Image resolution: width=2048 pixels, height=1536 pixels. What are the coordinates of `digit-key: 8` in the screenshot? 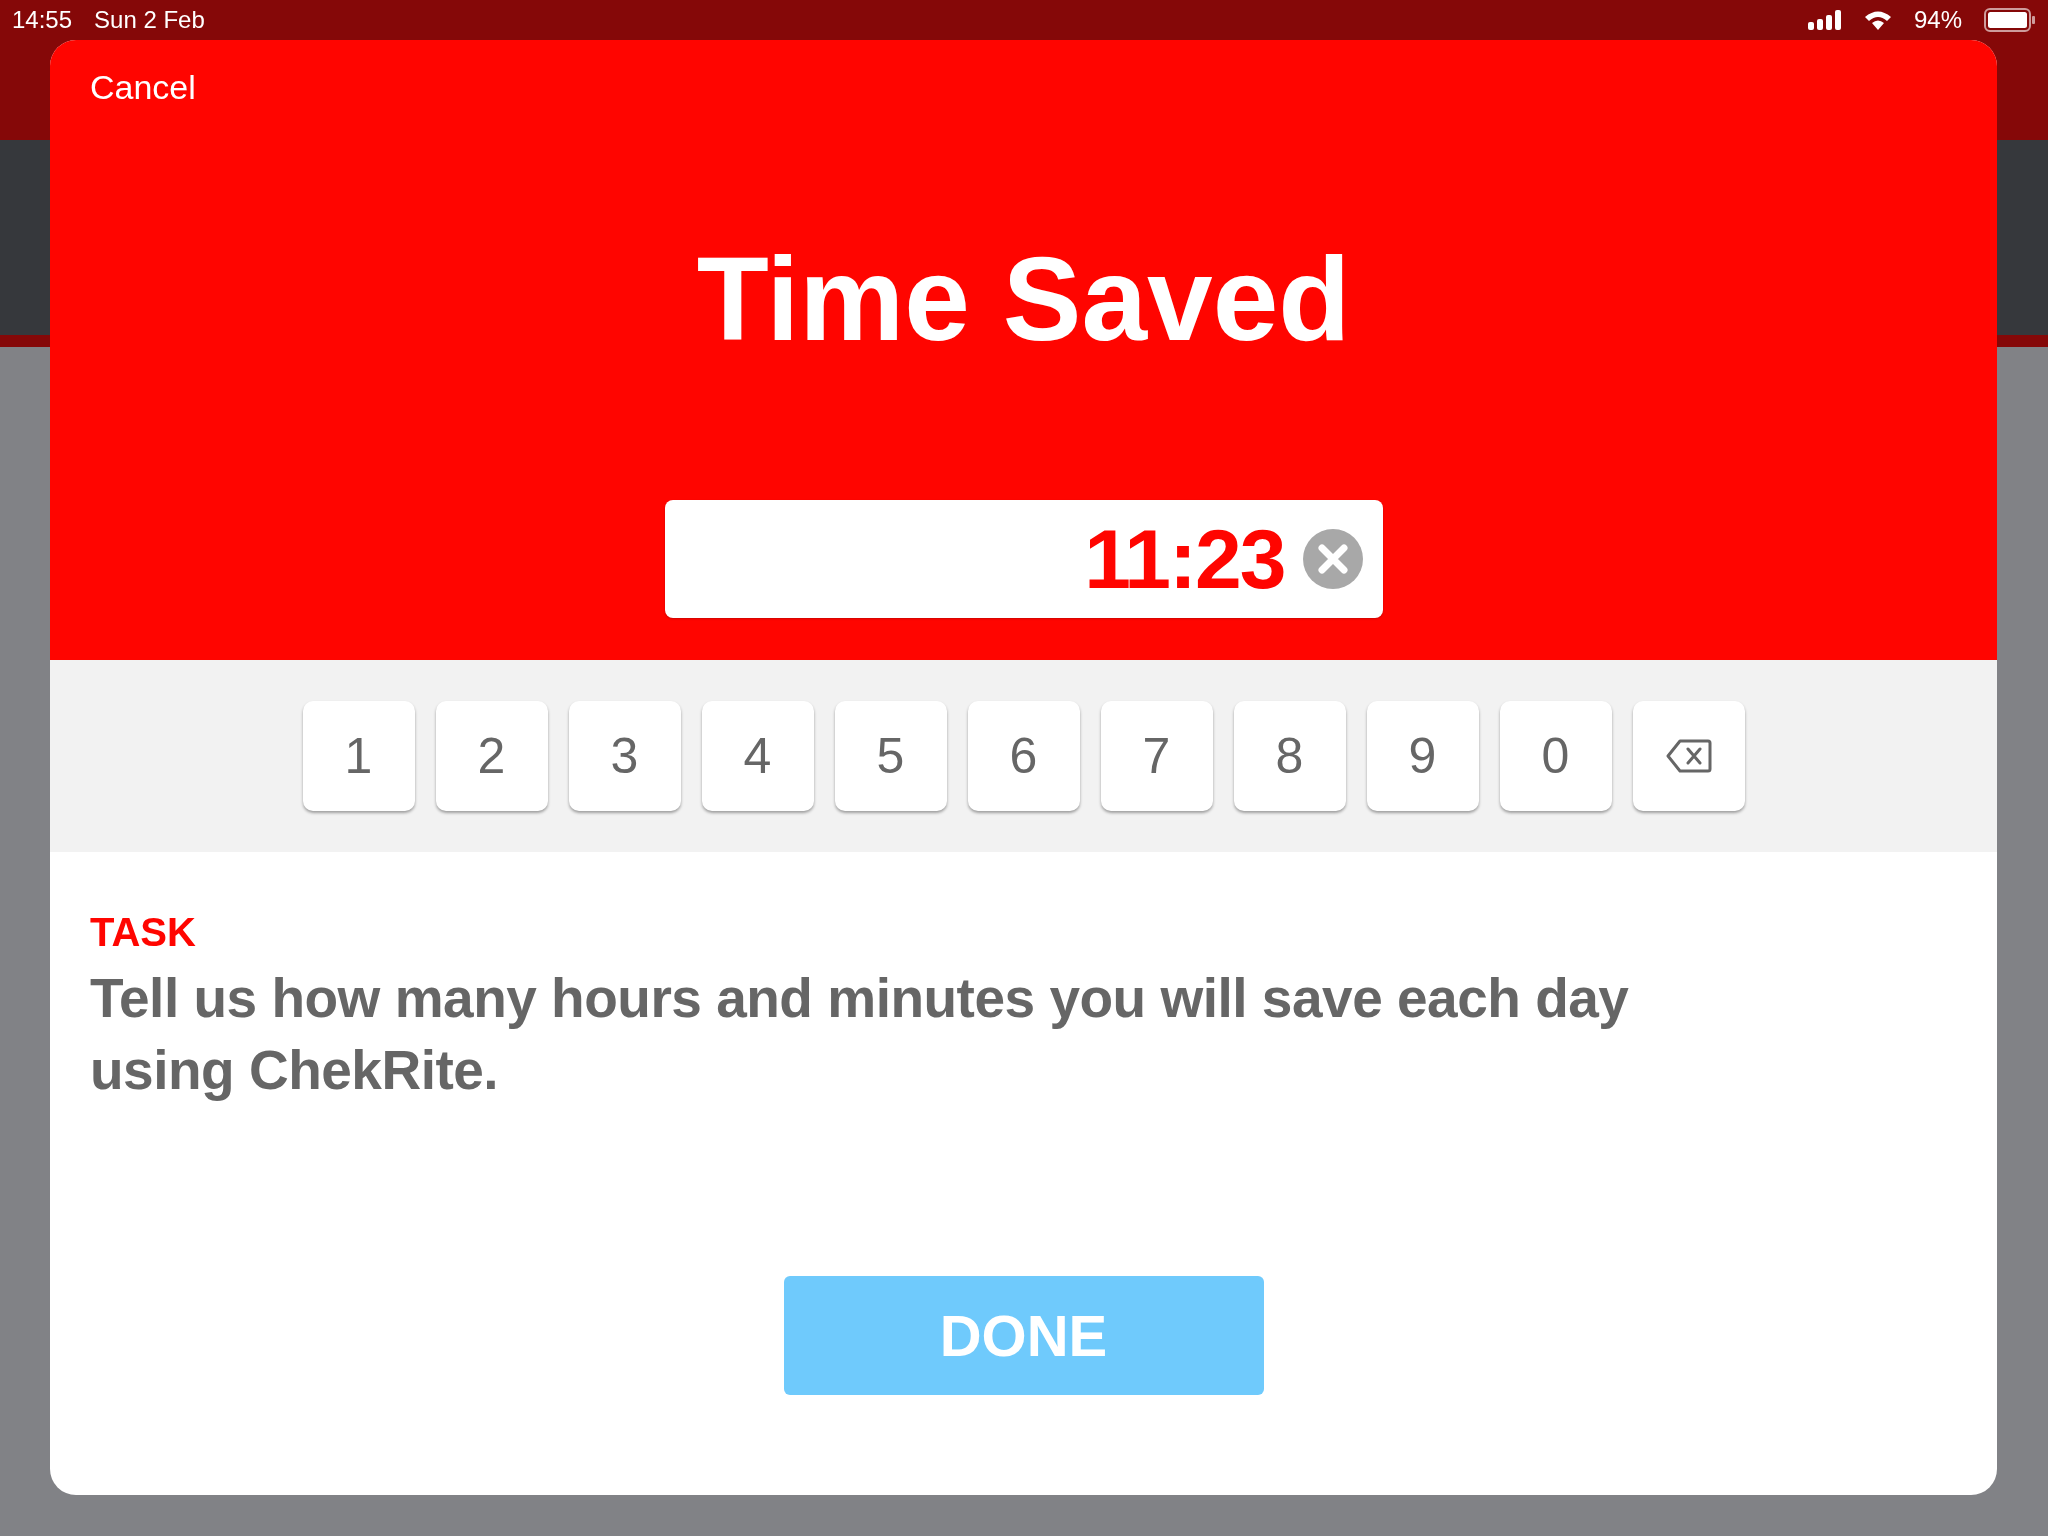 It's located at (1289, 756).